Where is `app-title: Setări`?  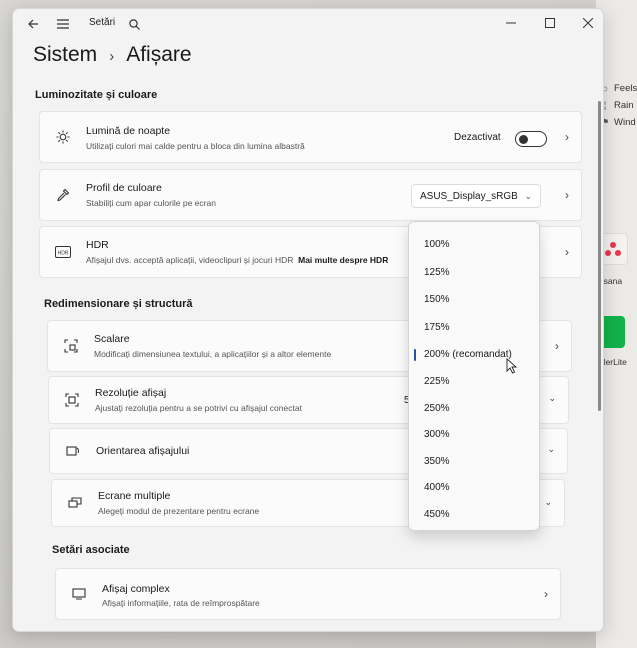
app-title: Setări is located at coordinates (102, 22).